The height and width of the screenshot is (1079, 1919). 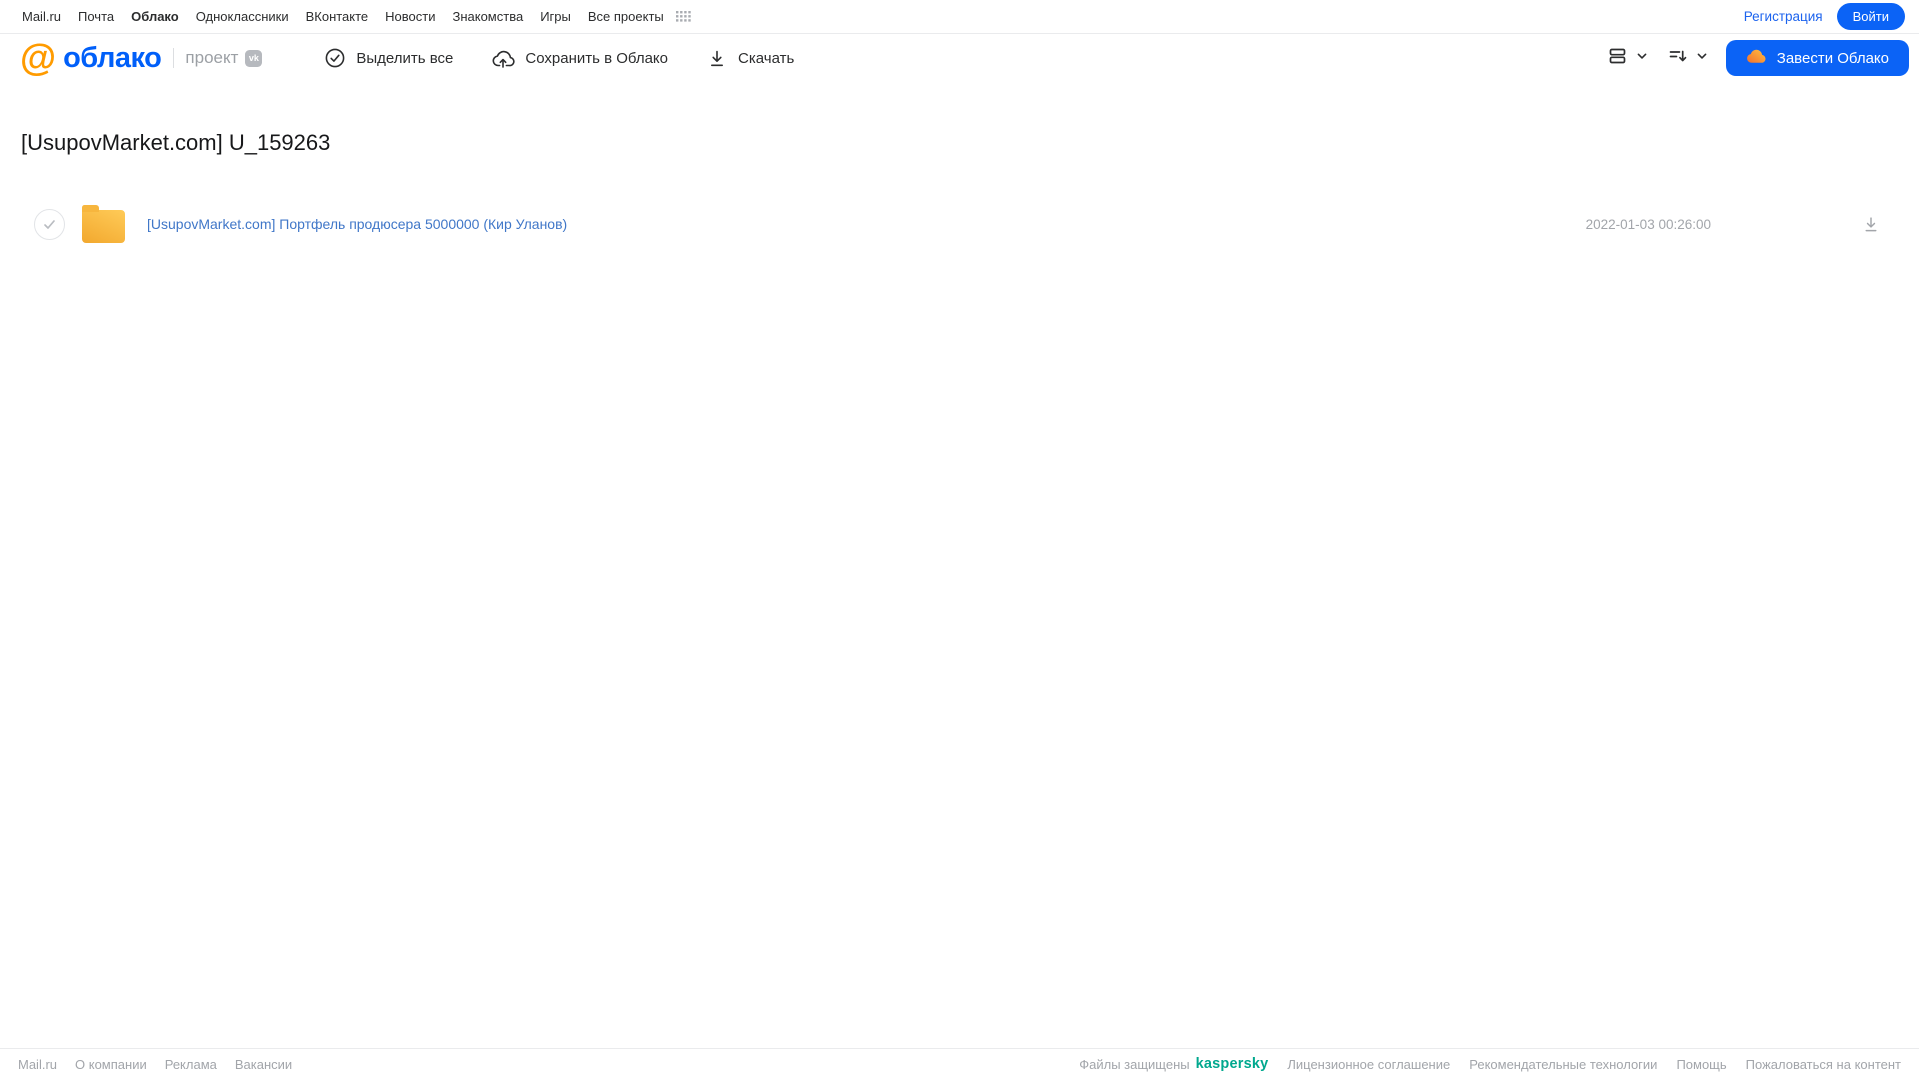 What do you see at coordinates (405, 58) in the screenshot?
I see `select-all-label: Выделить все` at bounding box center [405, 58].